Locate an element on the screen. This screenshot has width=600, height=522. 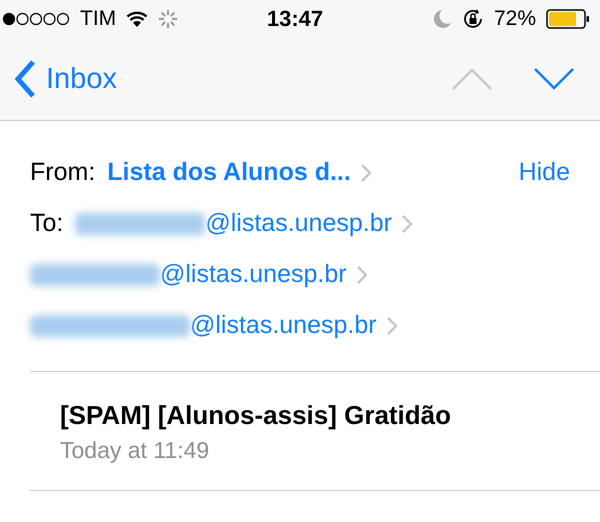
from-label: From: is located at coordinates (63, 172).